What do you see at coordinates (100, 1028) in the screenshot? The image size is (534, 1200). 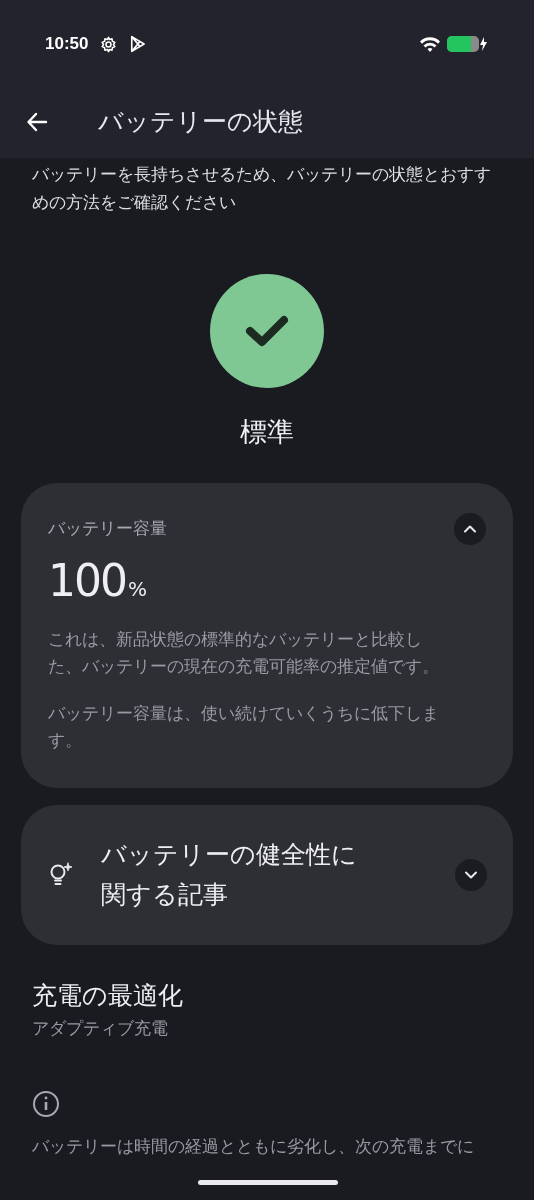 I see `section-subtitle: アダプティブ充電` at bounding box center [100, 1028].